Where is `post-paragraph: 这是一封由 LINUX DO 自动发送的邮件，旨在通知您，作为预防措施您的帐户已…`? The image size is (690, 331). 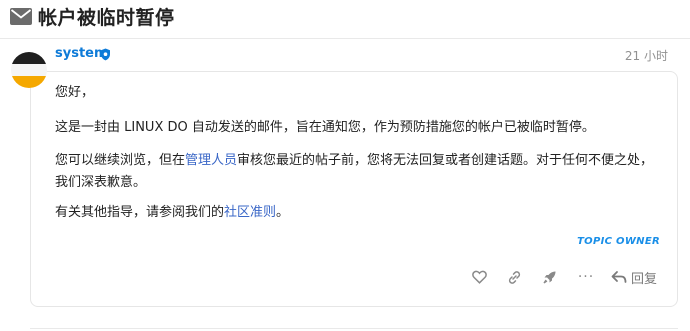
post-paragraph: 这是一封由 LINUX DO 自动发送的邮件，旨在通知您，作为预防措施您的帐户已… is located at coordinates (325, 127).